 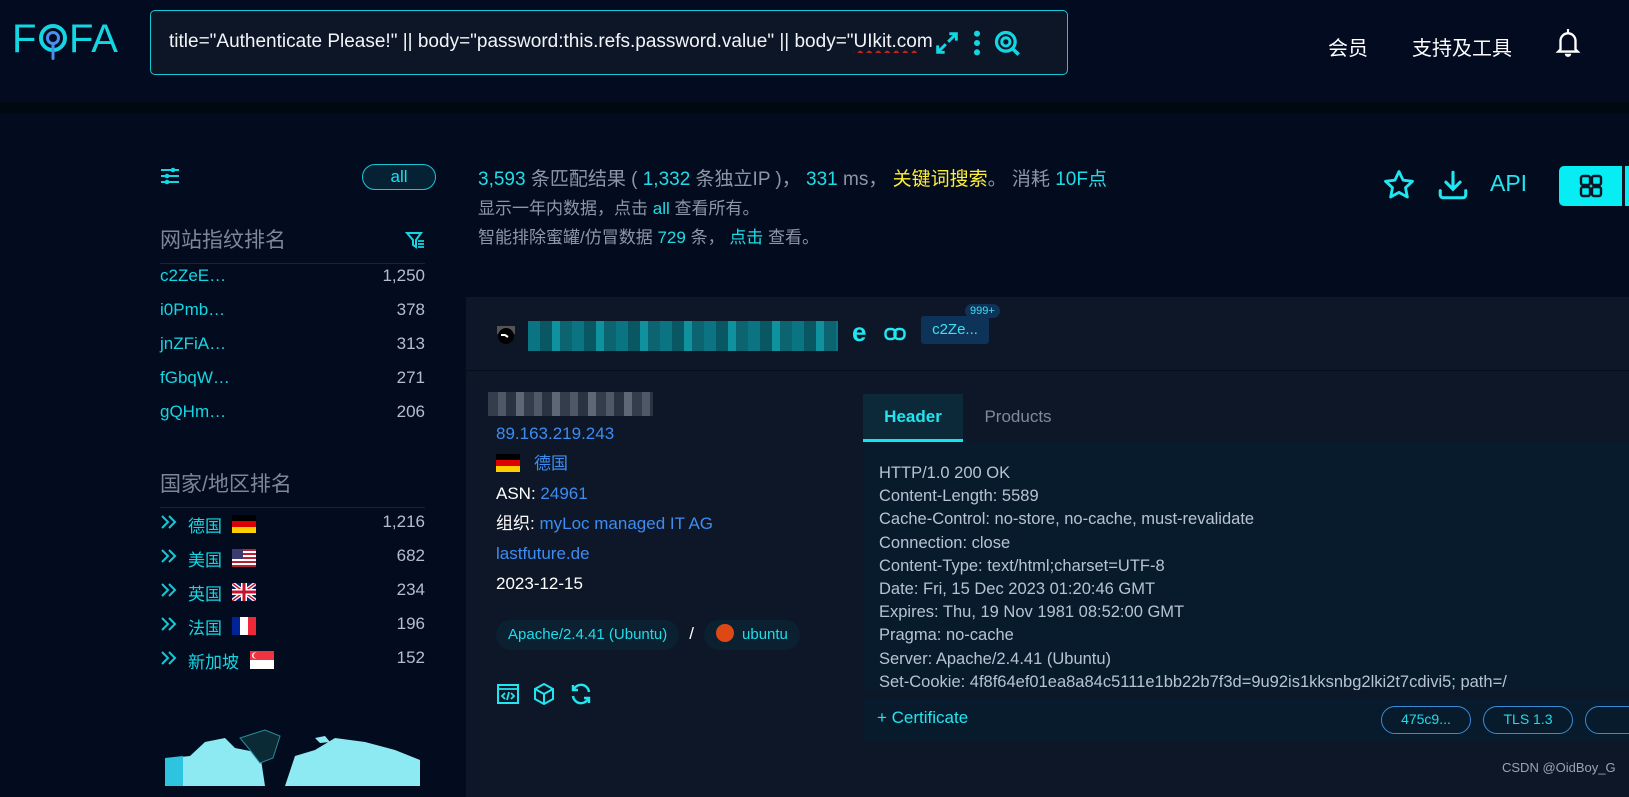 What do you see at coordinates (1591, 186) in the screenshot?
I see `grid-icon` at bounding box center [1591, 186].